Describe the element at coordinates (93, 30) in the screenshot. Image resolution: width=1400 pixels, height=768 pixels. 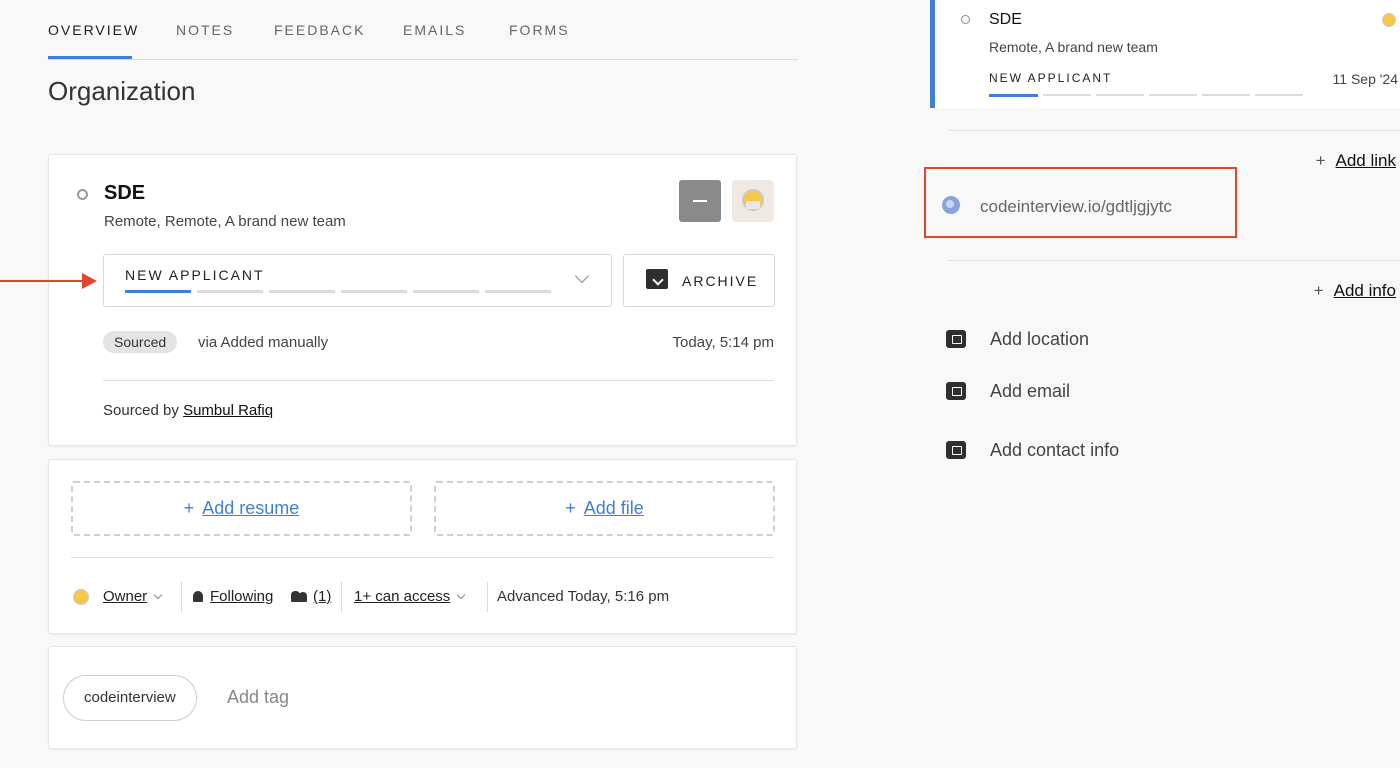
I see `tab-overview: OVERVIEW` at that location.